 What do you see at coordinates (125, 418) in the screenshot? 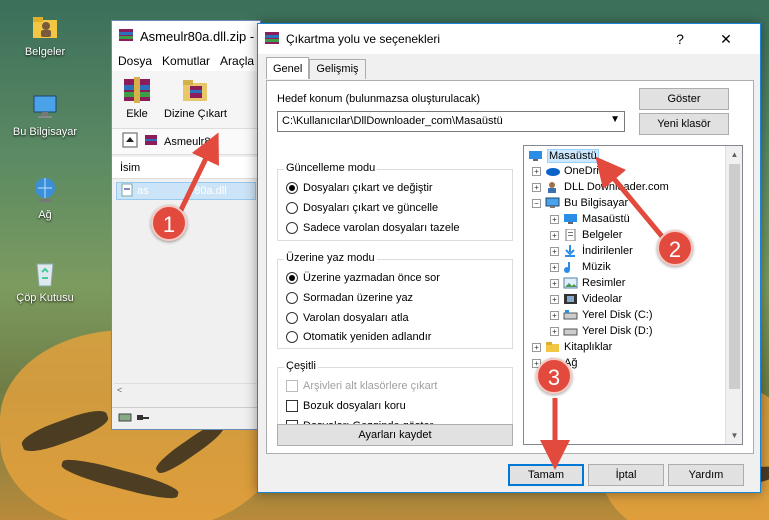
I see `drive-icon` at bounding box center [125, 418].